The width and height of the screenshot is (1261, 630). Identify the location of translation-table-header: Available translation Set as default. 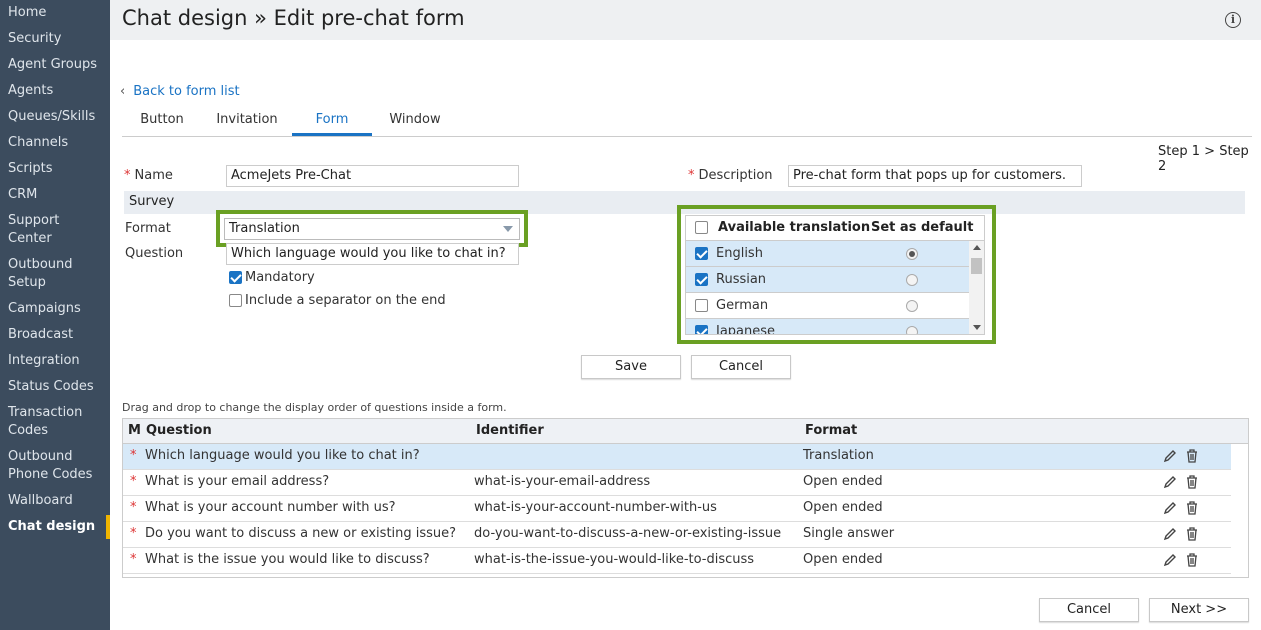
(835, 228).